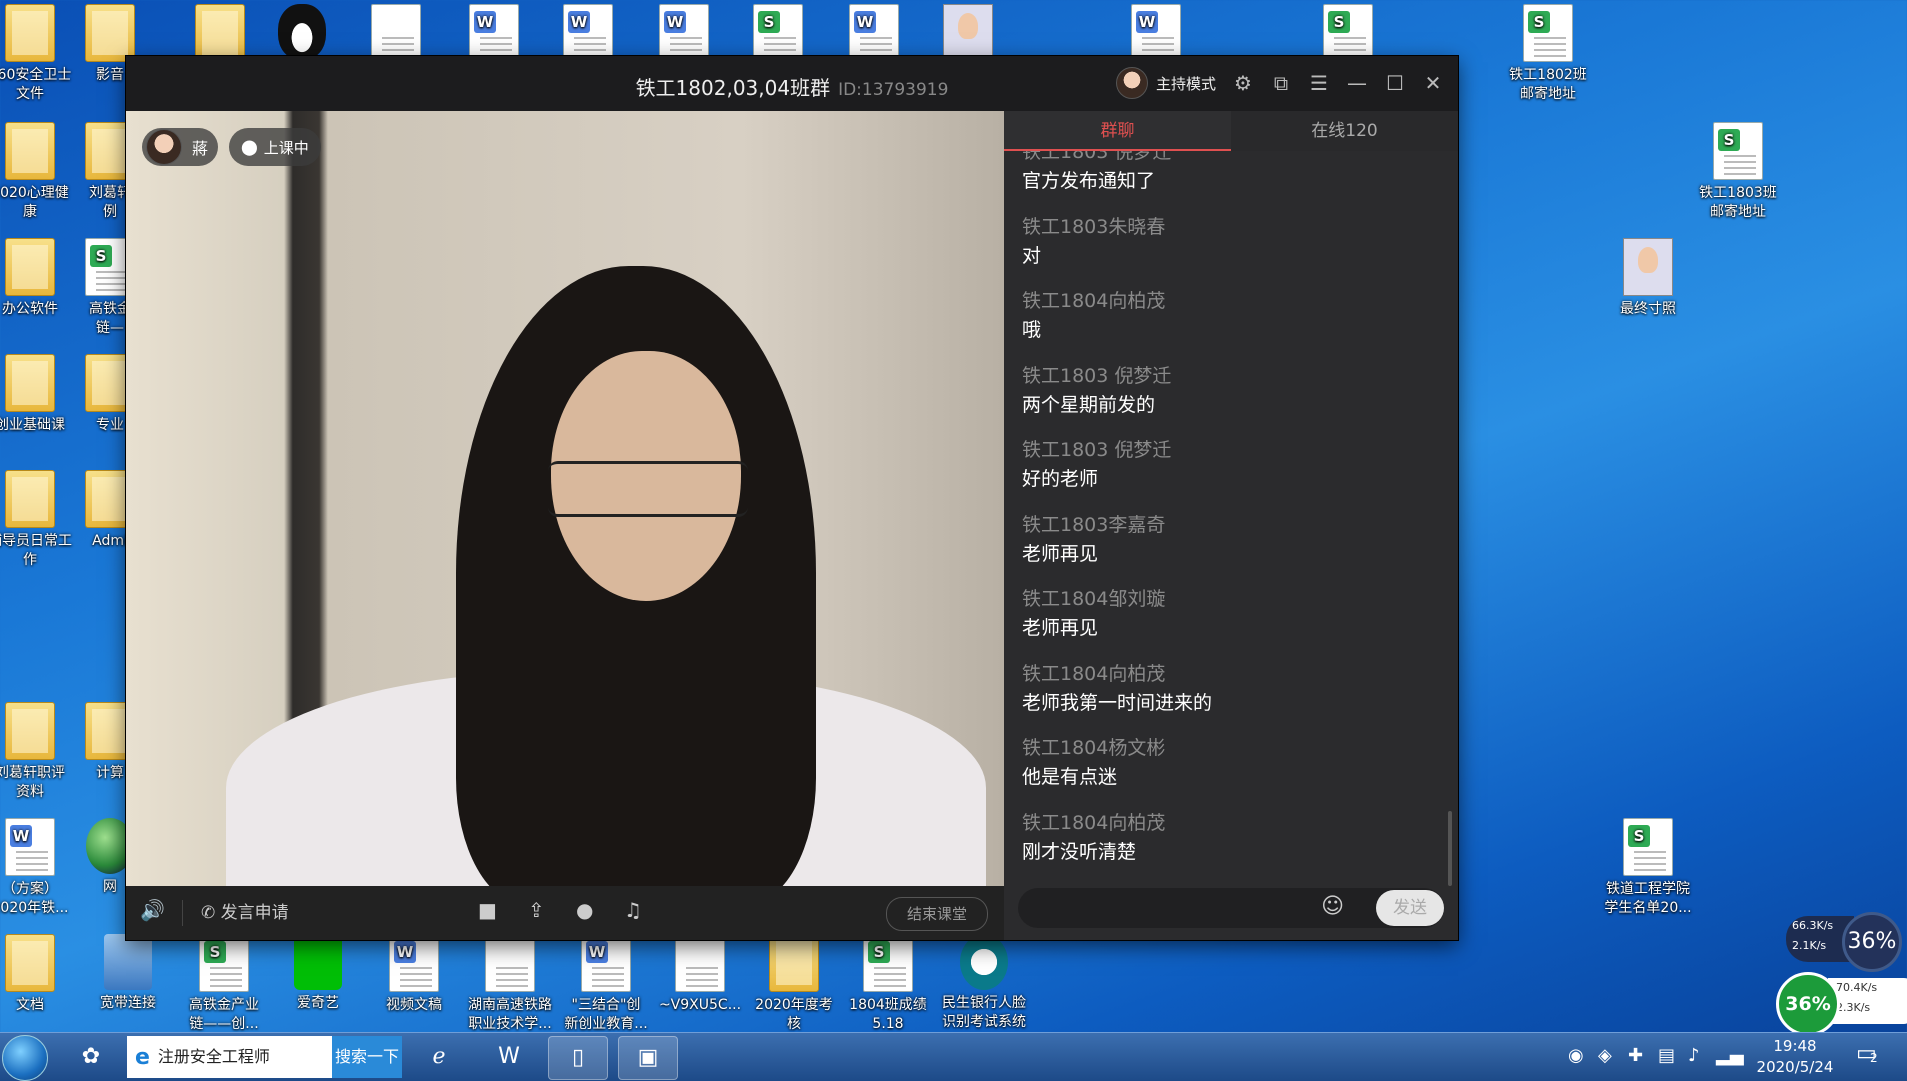  I want to click on file-type-badge: S, so click(769, 22).